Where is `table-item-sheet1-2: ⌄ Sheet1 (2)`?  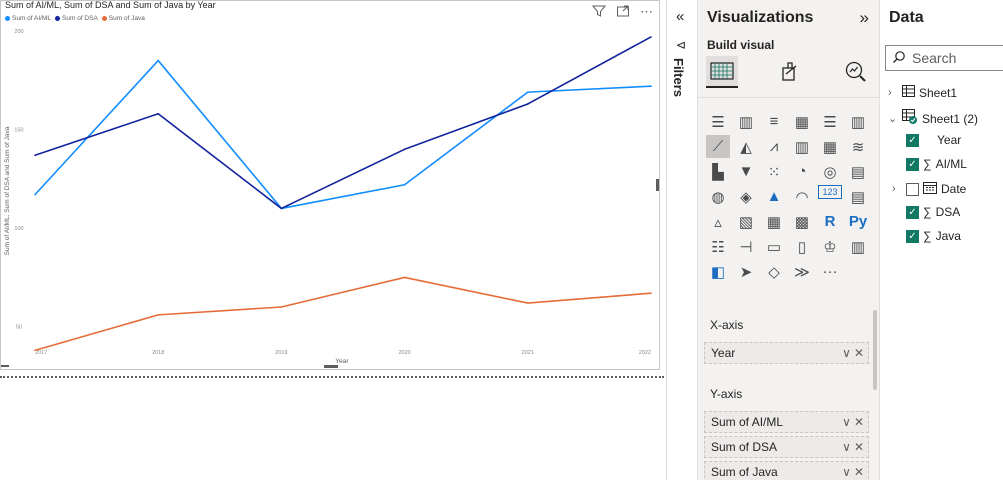 table-item-sheet1-2: ⌄ Sheet1 (2) is located at coordinates (933, 118).